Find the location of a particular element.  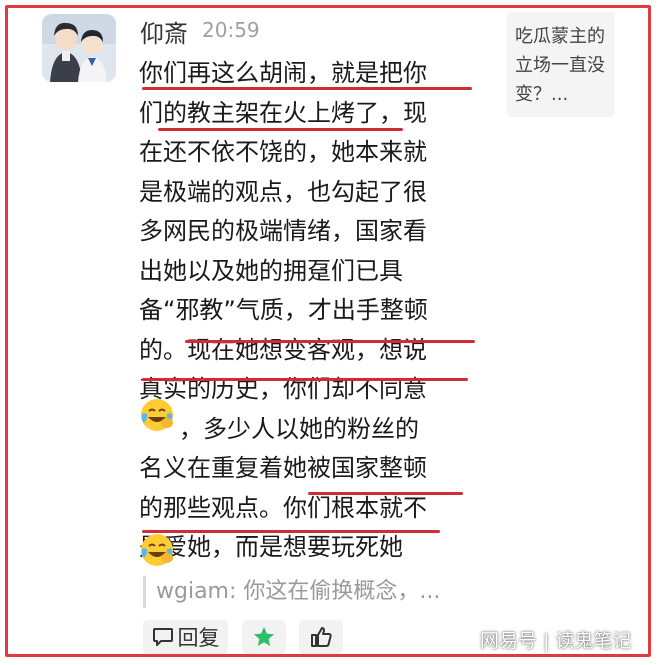

comment-line: 多网民的极端情绪，国家看 is located at coordinates (283, 231).